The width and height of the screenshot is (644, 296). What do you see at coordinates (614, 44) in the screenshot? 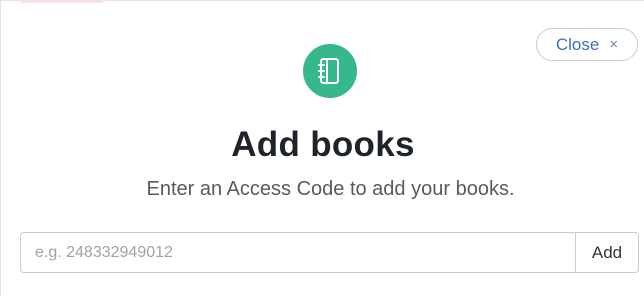
I see `close-icon: ×` at bounding box center [614, 44].